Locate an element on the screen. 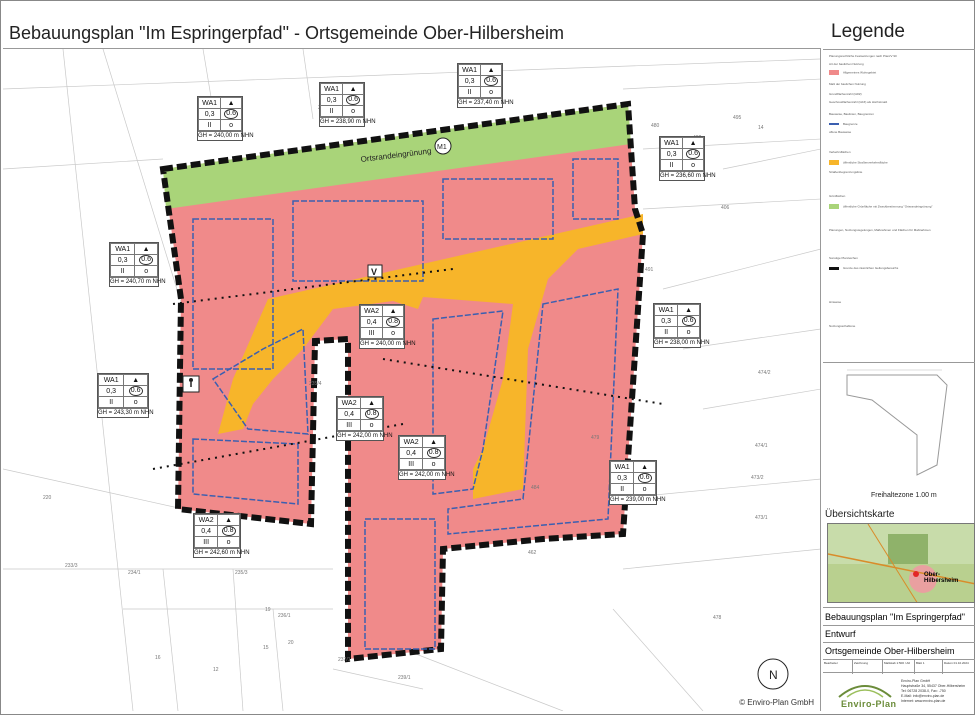  parcel-number: 237/1 is located at coordinates (344, 660).